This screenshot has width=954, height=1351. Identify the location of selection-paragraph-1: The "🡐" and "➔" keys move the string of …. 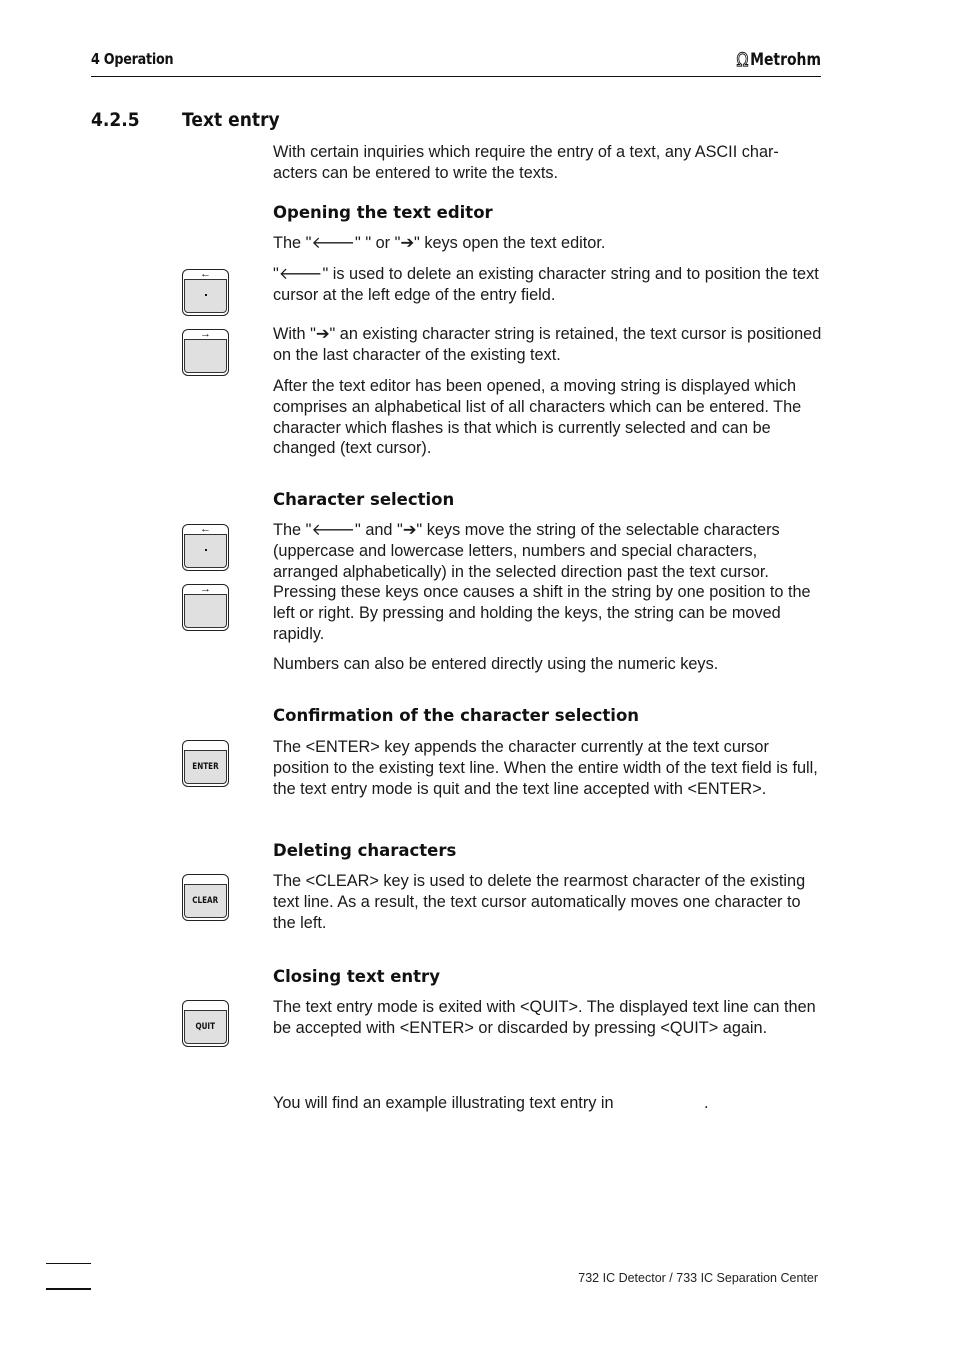
(542, 582).